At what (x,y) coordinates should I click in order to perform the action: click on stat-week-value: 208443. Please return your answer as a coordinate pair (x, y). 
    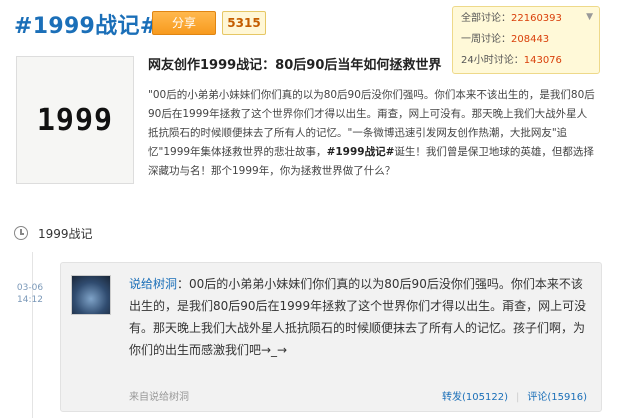
    Looking at the image, I should click on (530, 39).